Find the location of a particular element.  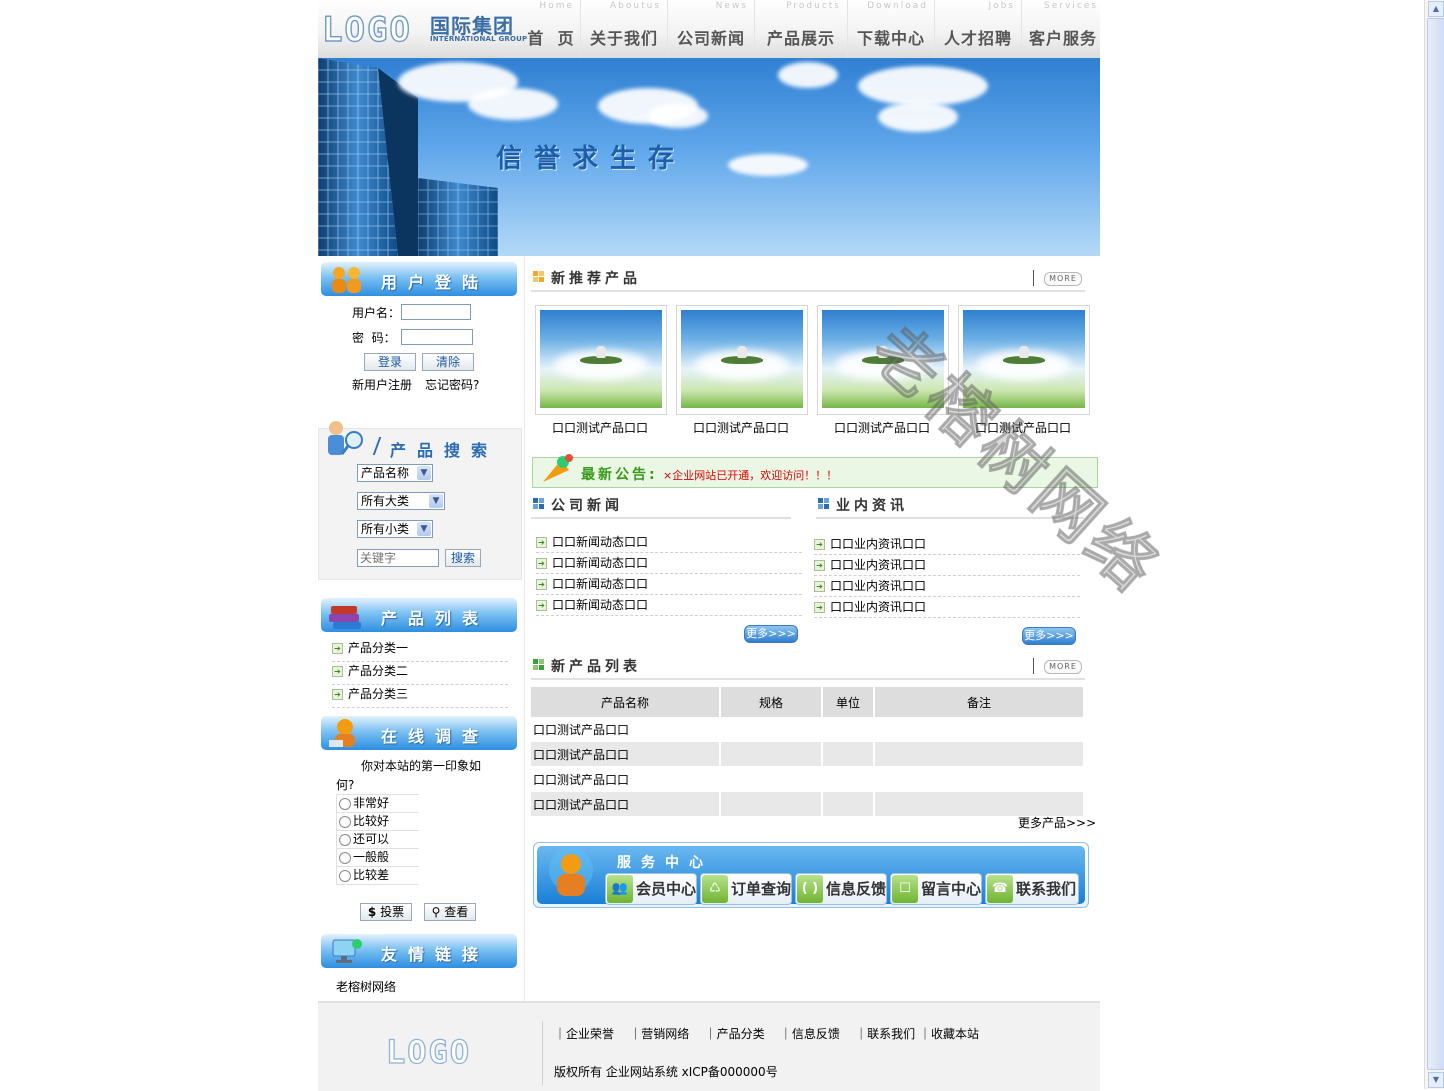

survey-option: 一般般 is located at coordinates (377, 857).